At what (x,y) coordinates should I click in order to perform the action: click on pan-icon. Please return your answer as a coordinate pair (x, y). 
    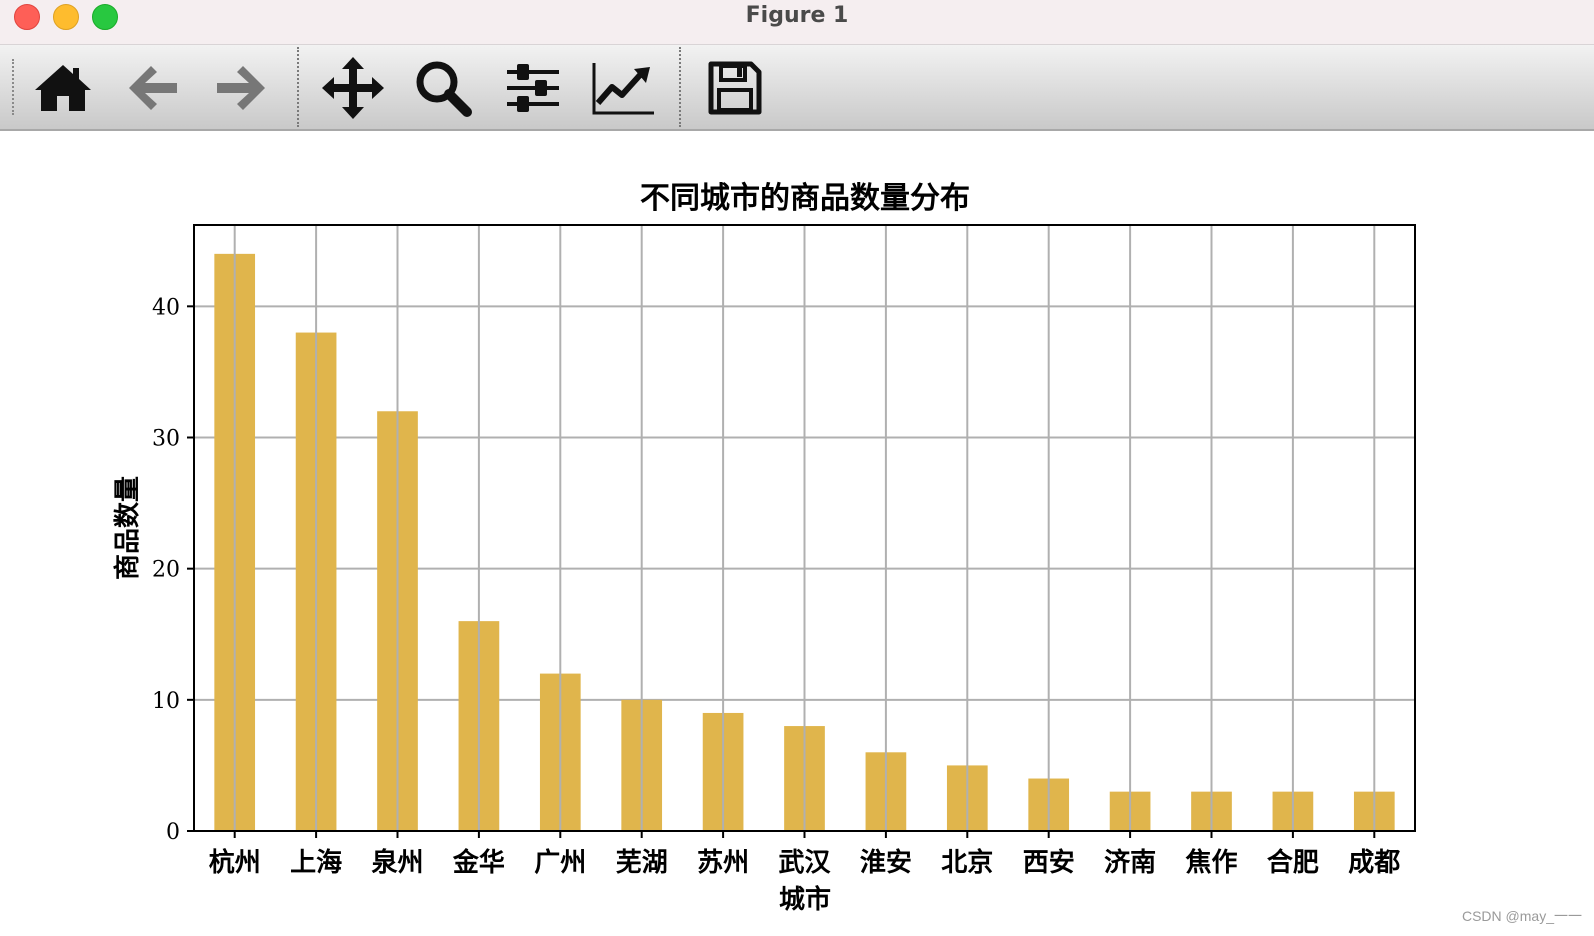
    Looking at the image, I should click on (353, 88).